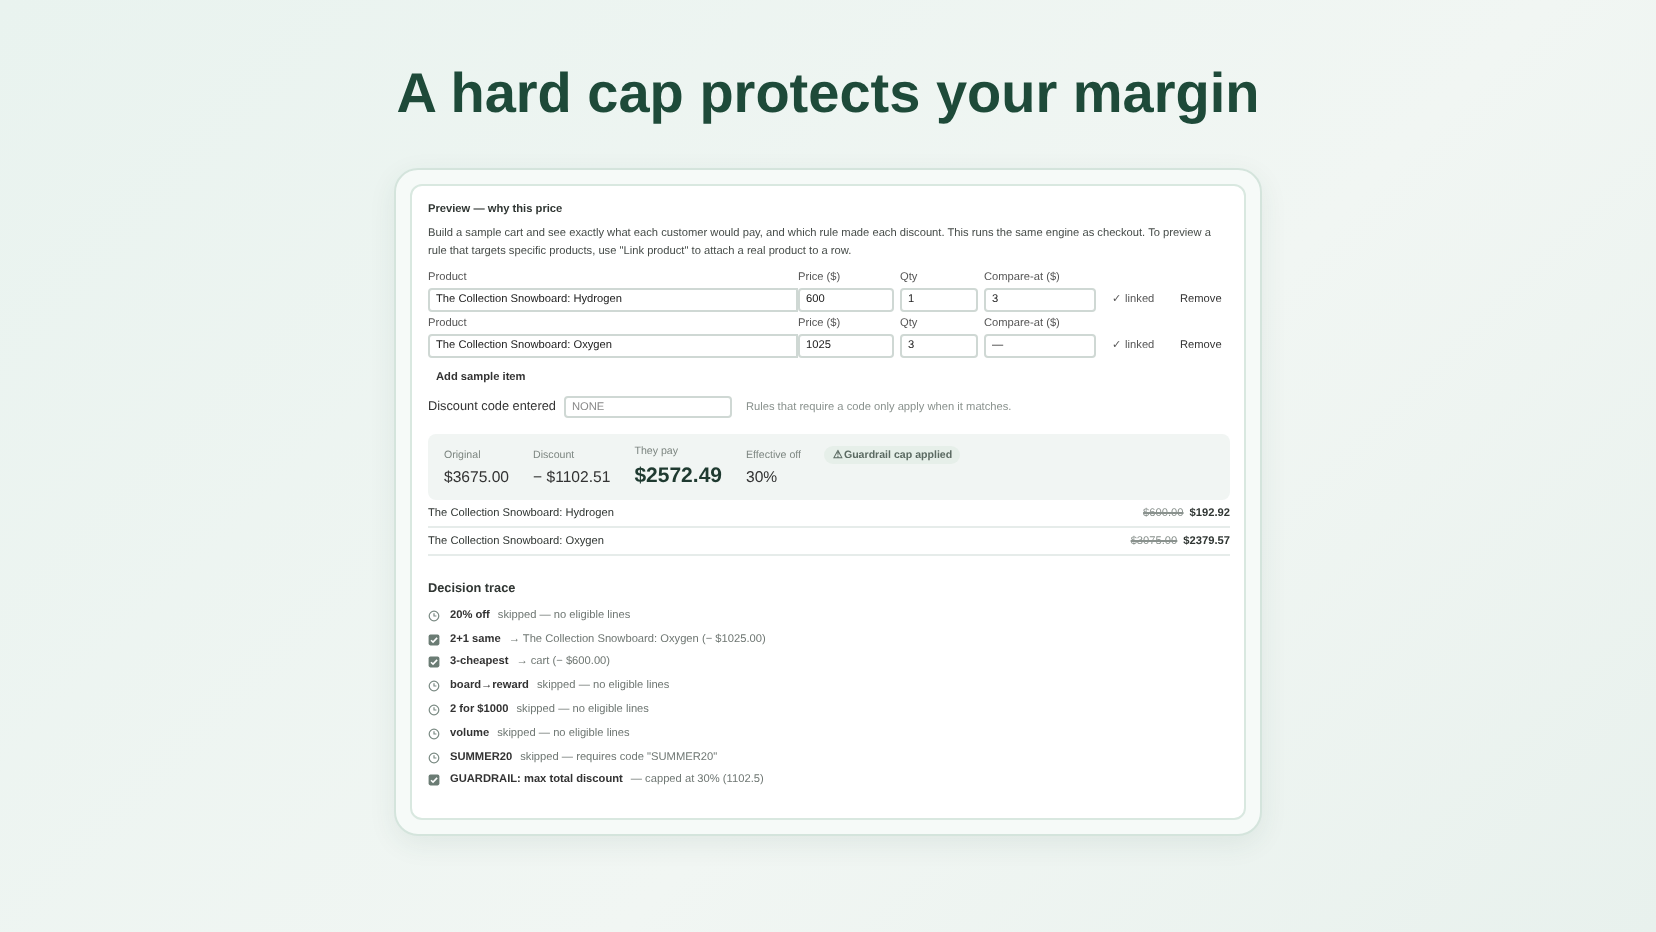 This screenshot has height=932, width=1656. Describe the element at coordinates (828, 94) in the screenshot. I see `headline: A hard cap protects your margin` at that location.